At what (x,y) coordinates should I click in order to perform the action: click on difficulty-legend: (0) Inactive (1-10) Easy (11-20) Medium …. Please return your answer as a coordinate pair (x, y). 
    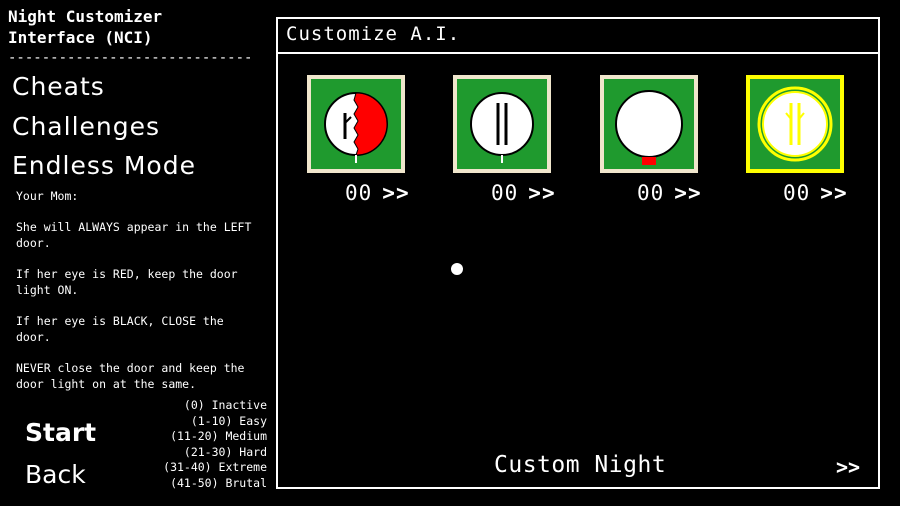
    Looking at the image, I should click on (208, 445).